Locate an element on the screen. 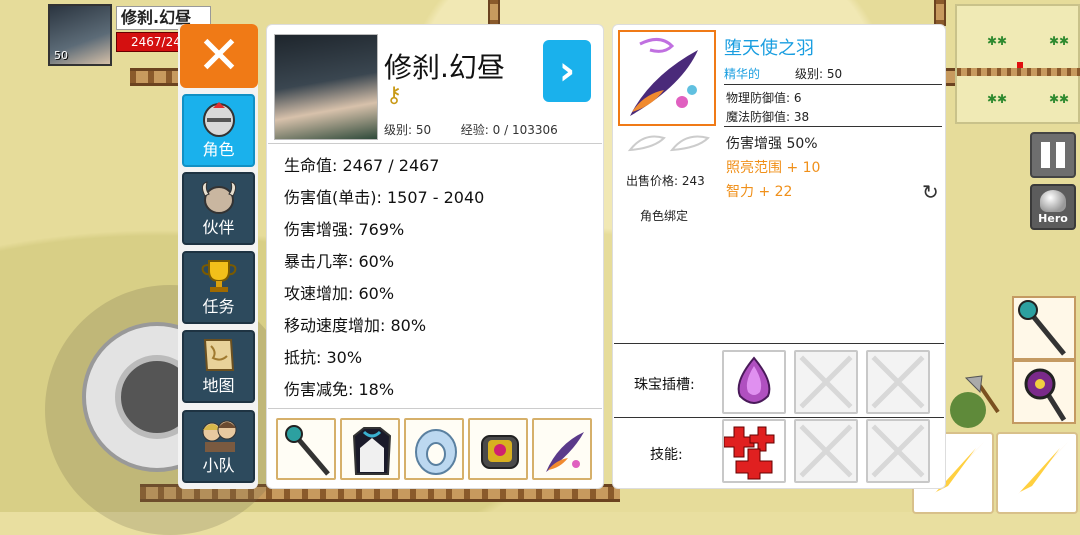  hero-button: Hero is located at coordinates (1053, 207).